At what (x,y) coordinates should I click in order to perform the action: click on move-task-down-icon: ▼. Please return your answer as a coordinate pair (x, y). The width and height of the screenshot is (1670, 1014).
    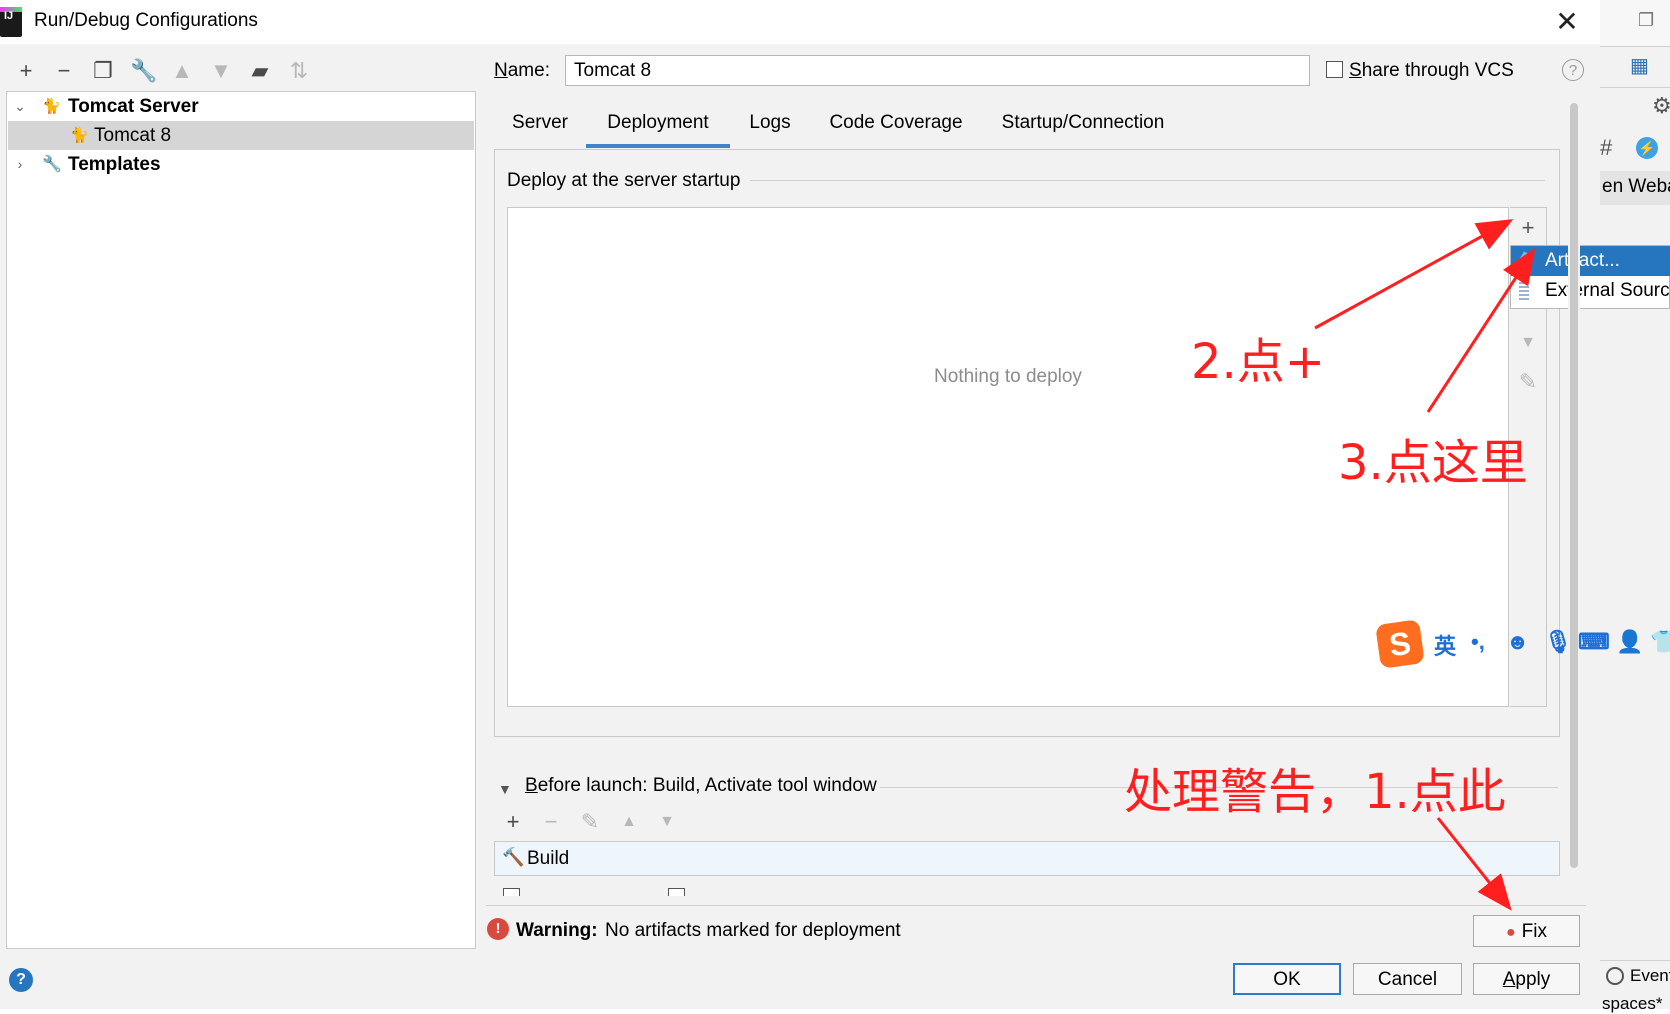
    Looking at the image, I should click on (667, 822).